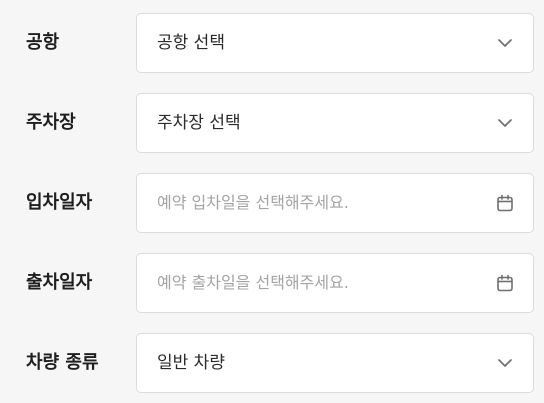 The image size is (544, 403). I want to click on checkout-date-input: 예약 출차일을 선택해주세요., so click(335, 283).